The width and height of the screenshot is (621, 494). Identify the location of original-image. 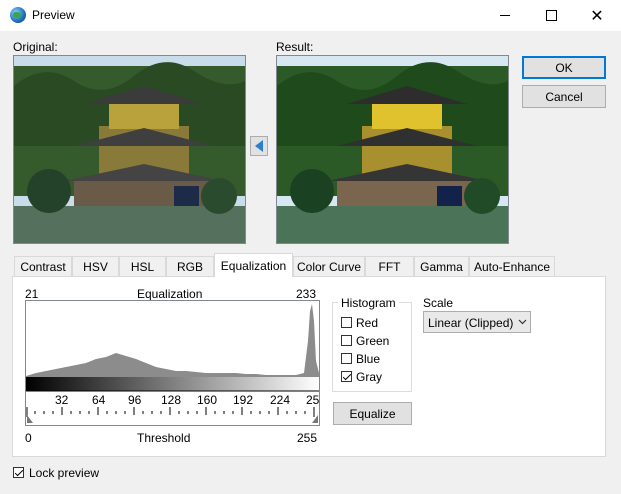
(129, 149).